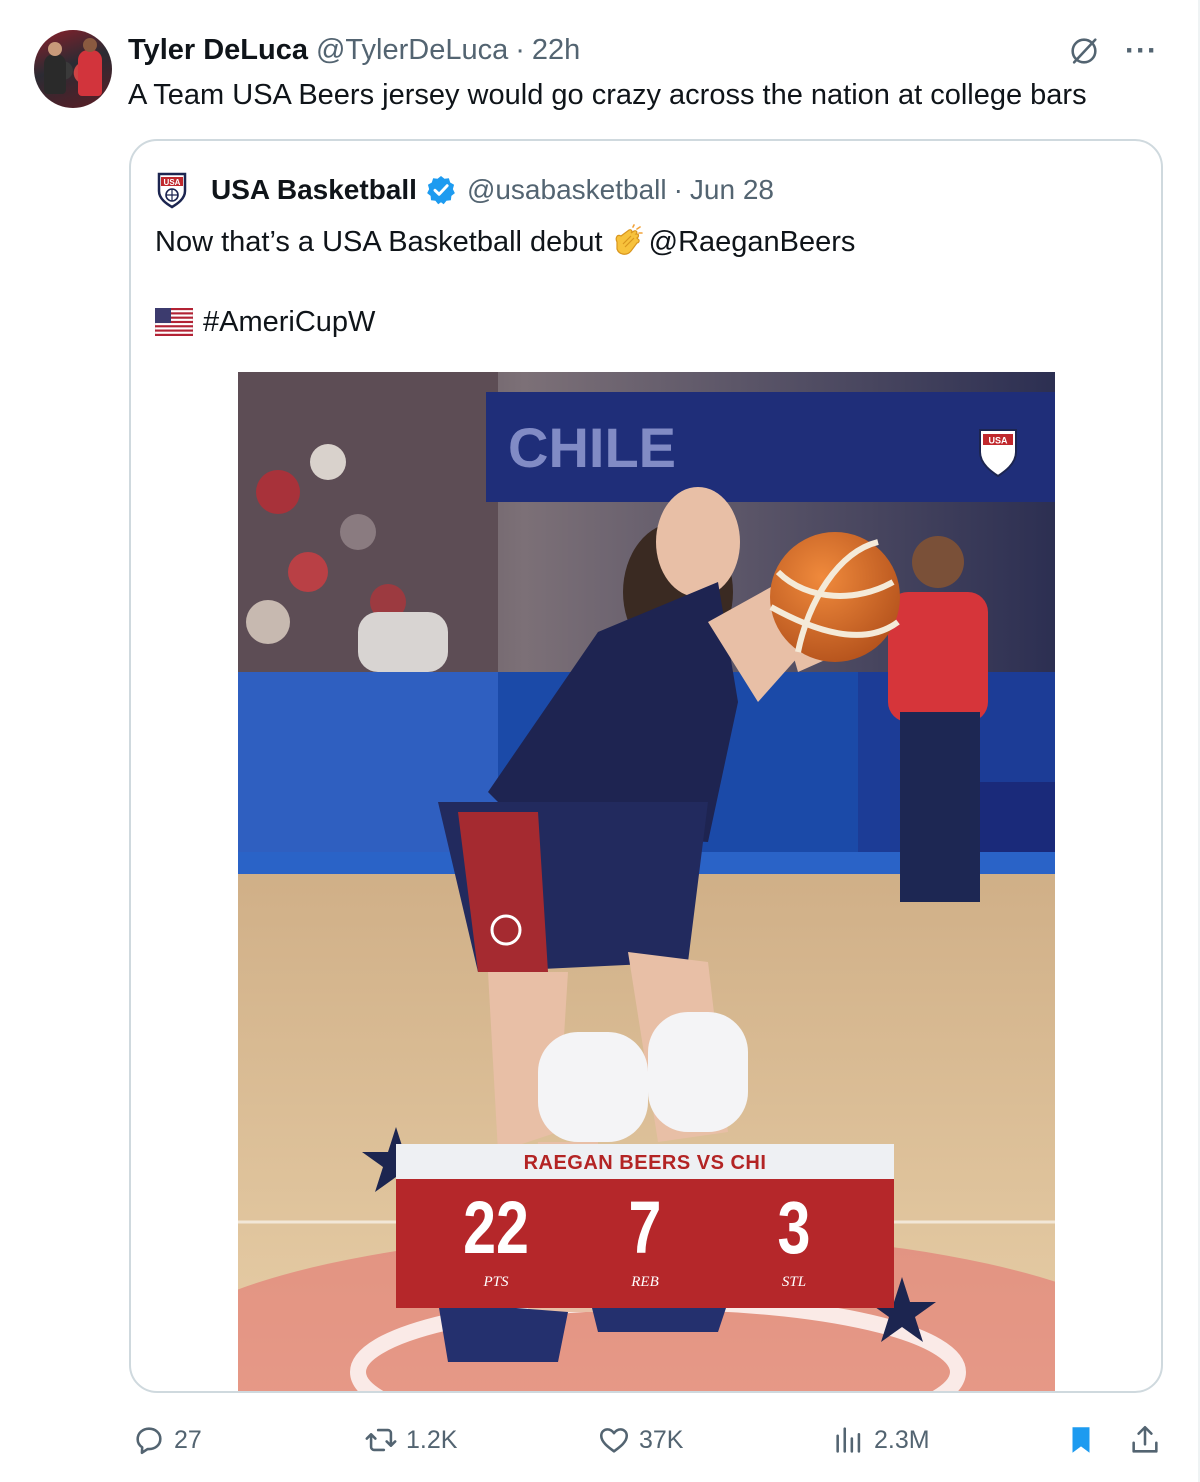 The width and height of the screenshot is (1200, 1482). I want to click on share-button, so click(1149, 1440).